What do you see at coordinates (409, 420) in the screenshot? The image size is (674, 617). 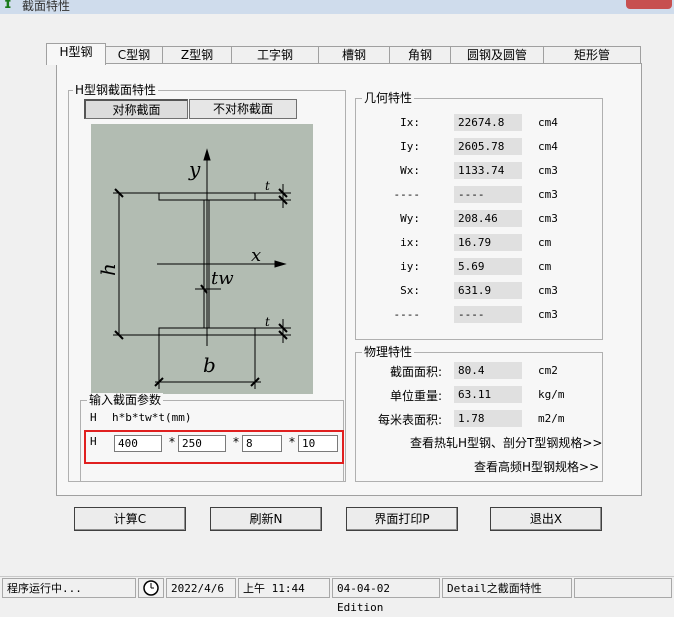 I see `physical-label: 每米表面积:` at bounding box center [409, 420].